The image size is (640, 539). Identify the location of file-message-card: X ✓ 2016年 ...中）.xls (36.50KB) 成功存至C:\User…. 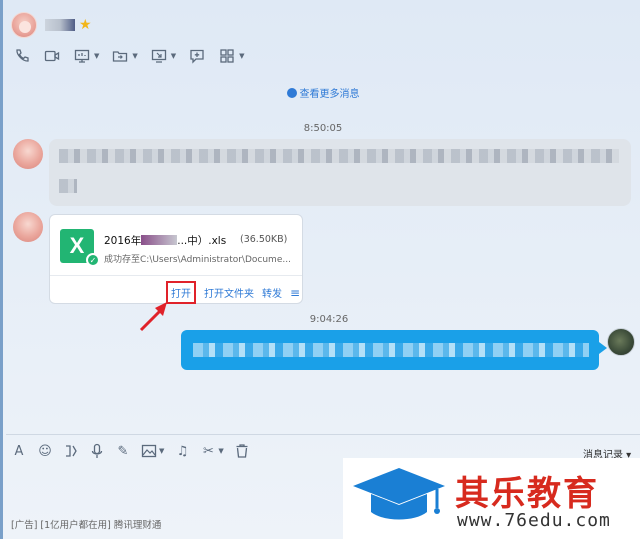
(176, 259).